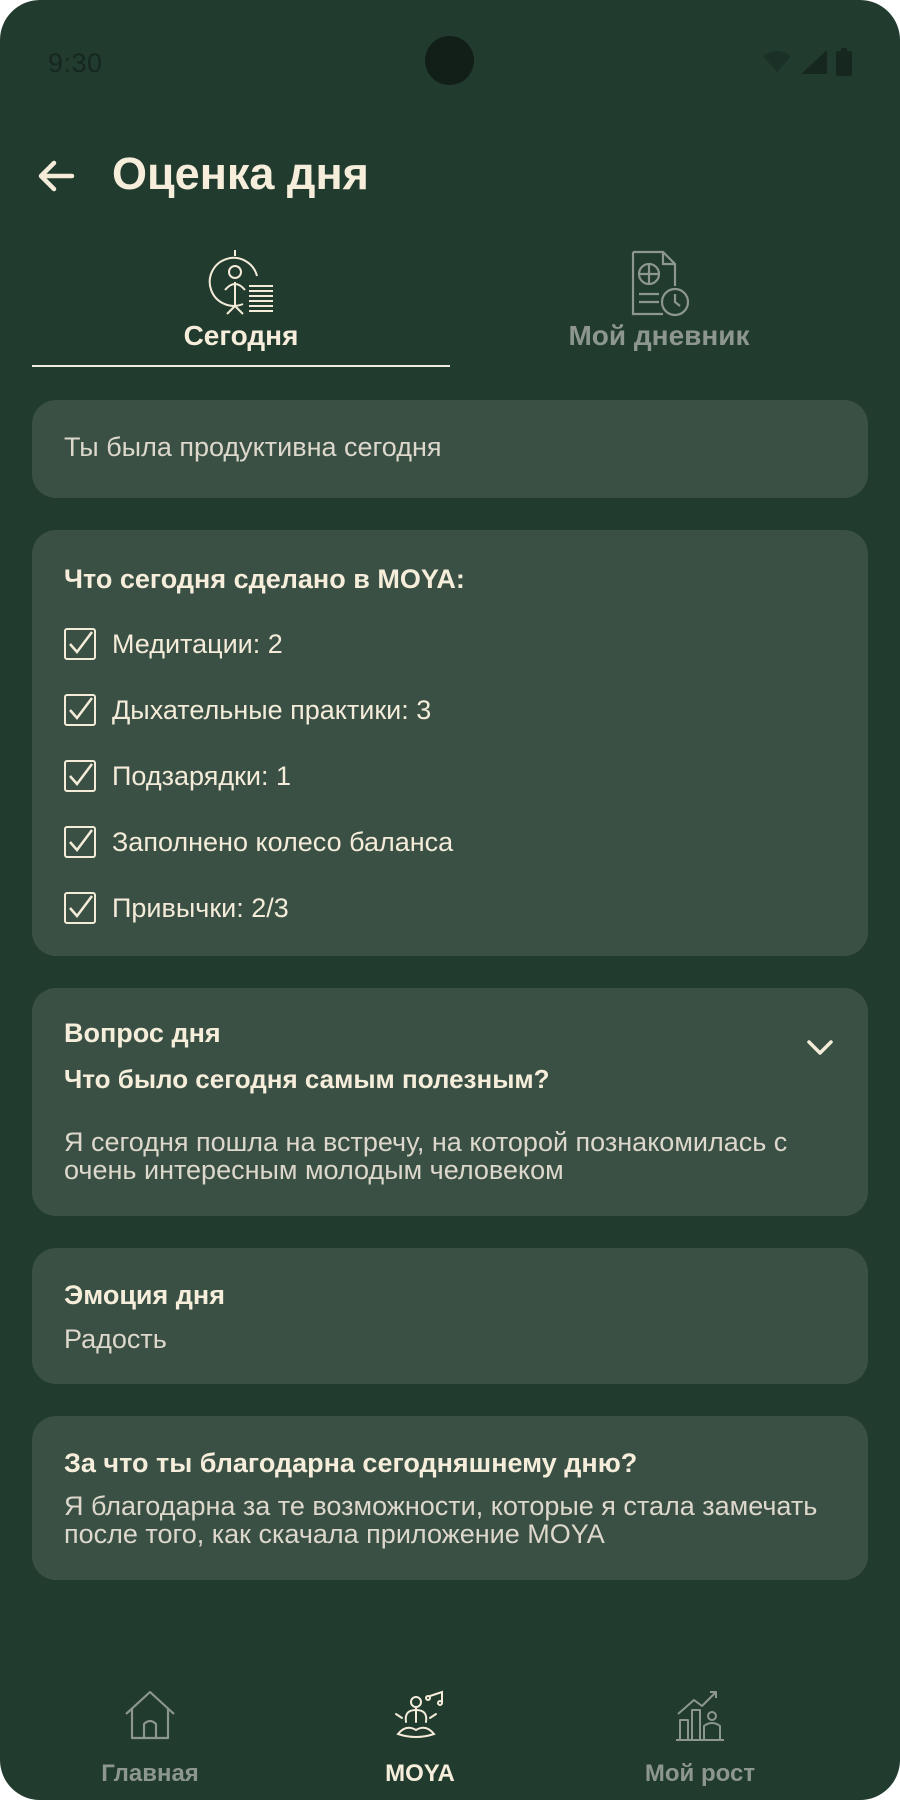  I want to click on nav-home: Главная, so click(150, 1740).